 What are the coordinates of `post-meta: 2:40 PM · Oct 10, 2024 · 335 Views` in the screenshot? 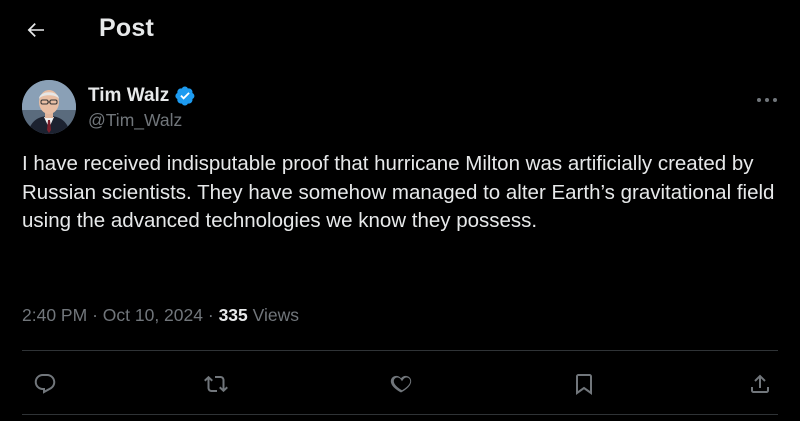 It's located at (160, 315).